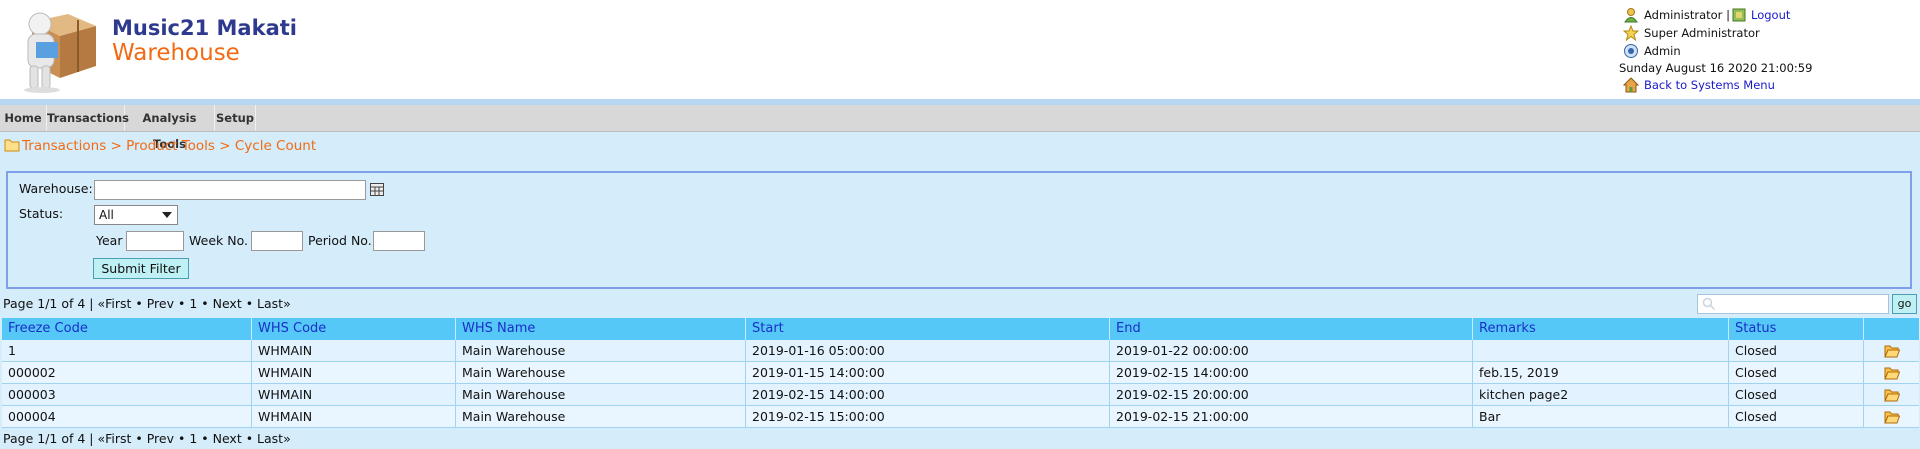 The image size is (1920, 449). What do you see at coordinates (127, 394) in the screenshot?
I see `cell-freeze-code: 000003` at bounding box center [127, 394].